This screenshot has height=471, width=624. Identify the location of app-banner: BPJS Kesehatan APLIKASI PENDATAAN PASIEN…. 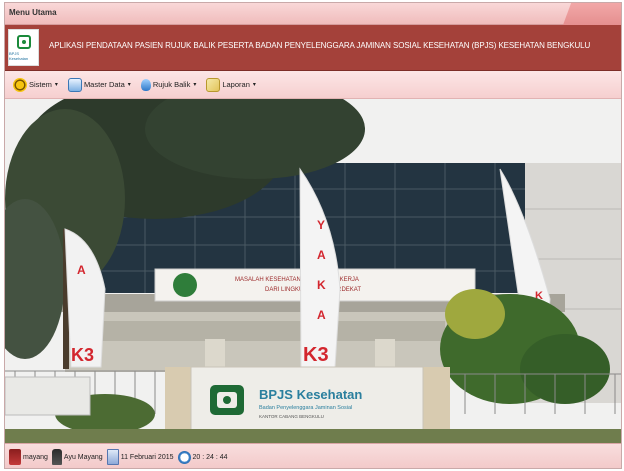
(313, 48).